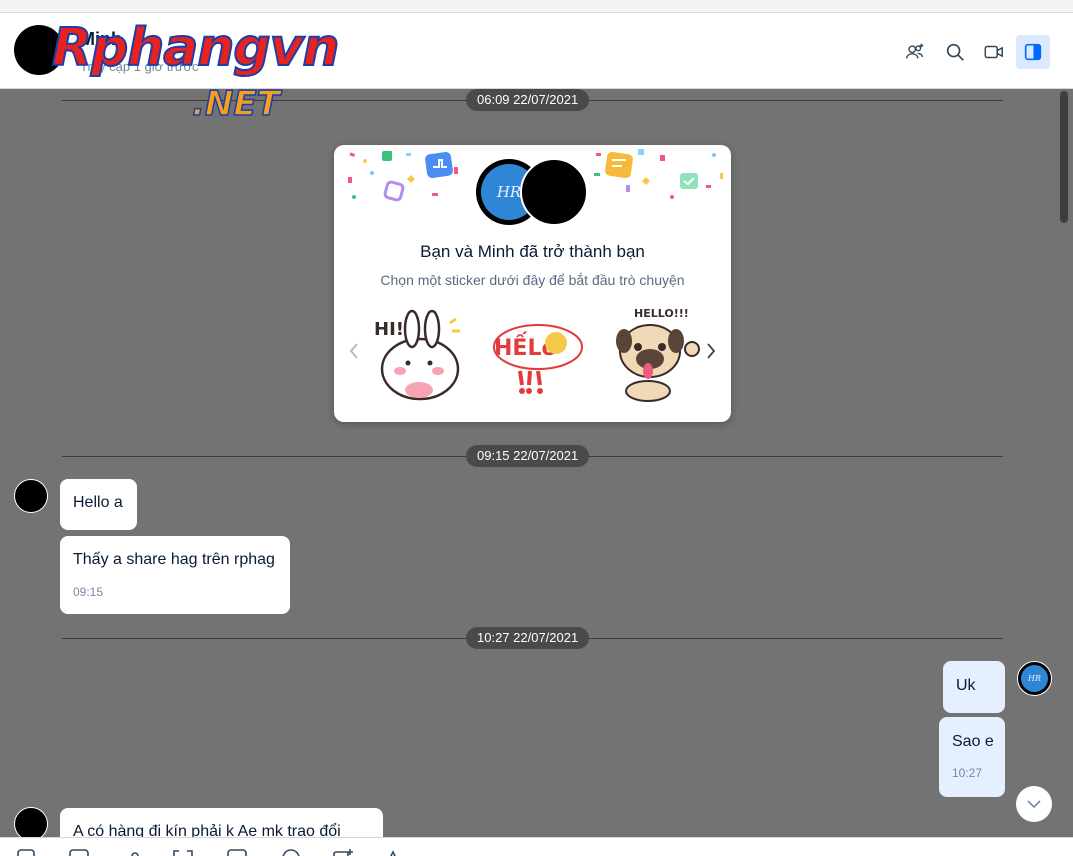  I want to click on message-bubble: Hello a, so click(98, 504).